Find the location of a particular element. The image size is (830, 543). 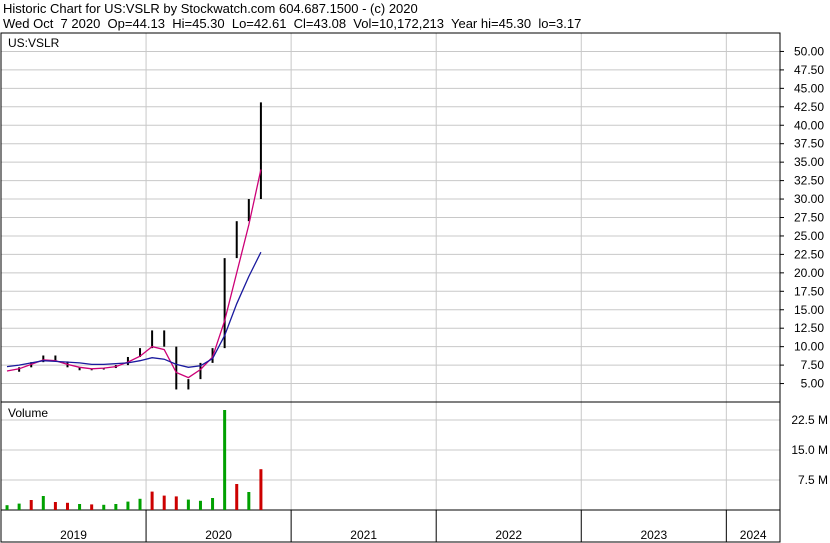

volume-tick-label: 22.5 M is located at coordinates (809, 420).